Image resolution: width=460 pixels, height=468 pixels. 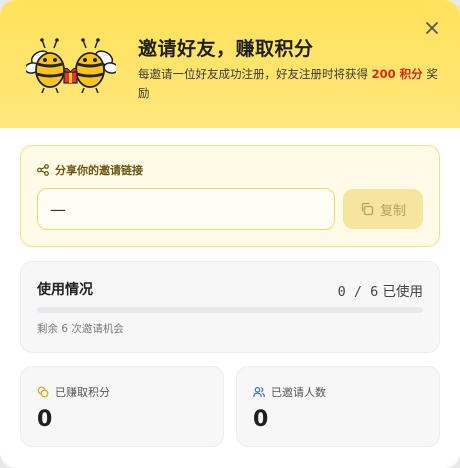 I want to click on invited-count-card: 已邀请人数 0, so click(x=338, y=406).